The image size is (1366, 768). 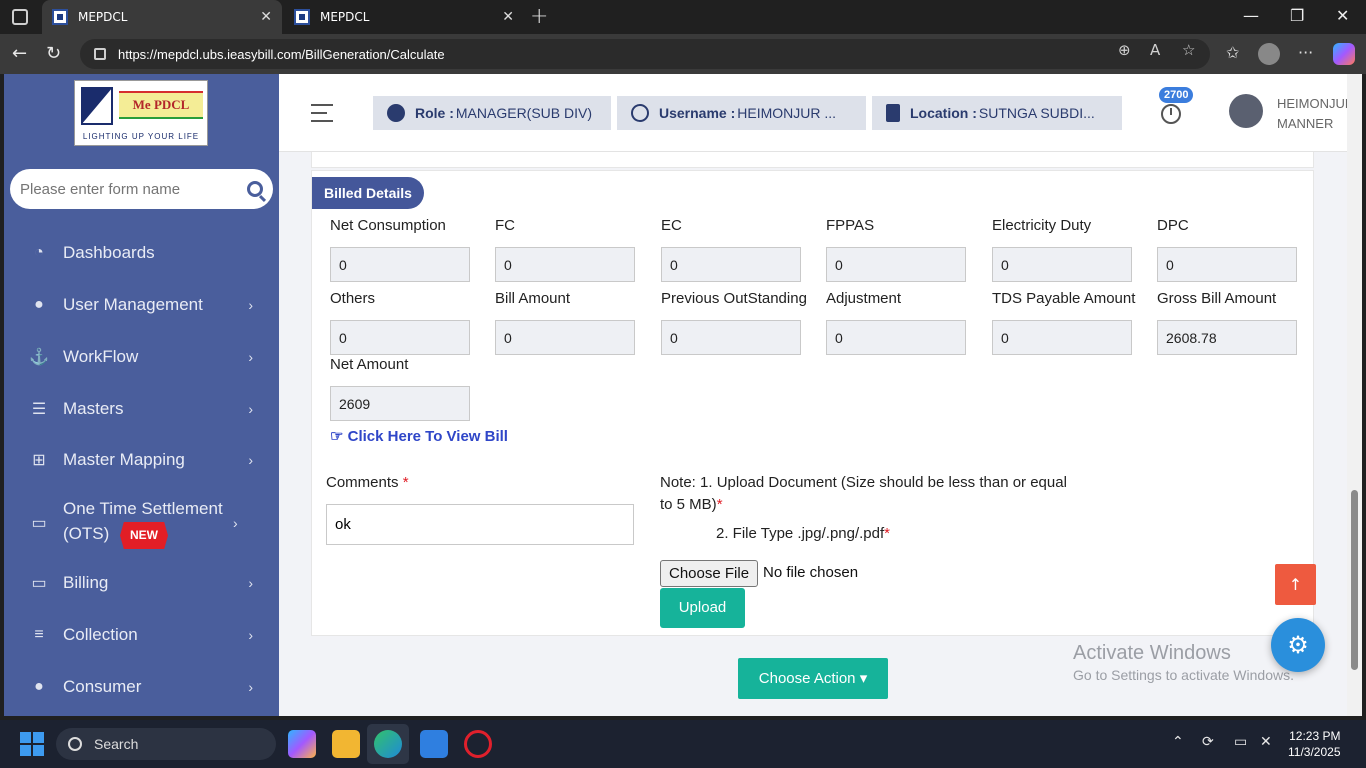 I want to click on username-label: Username :, so click(x=697, y=113).